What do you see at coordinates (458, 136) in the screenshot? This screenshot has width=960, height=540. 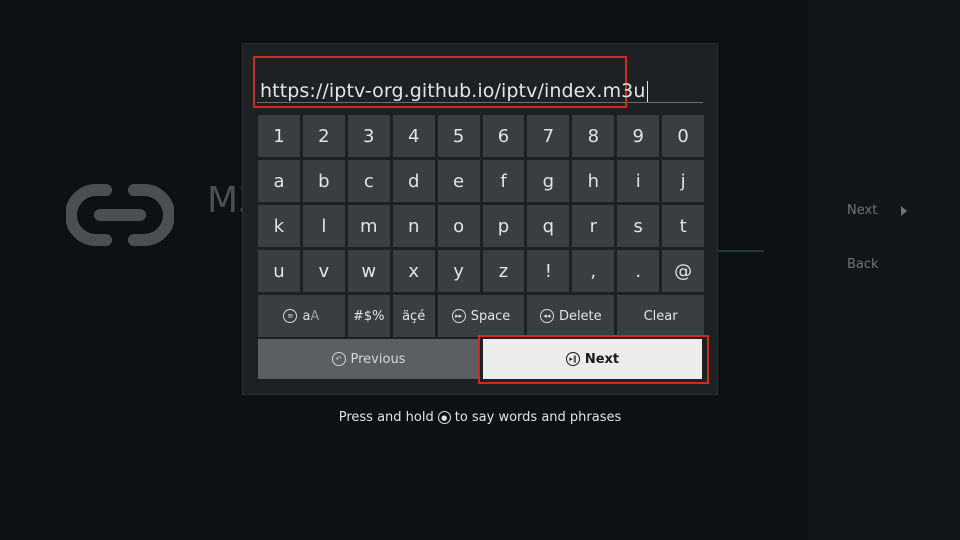 I see `key: 5` at bounding box center [458, 136].